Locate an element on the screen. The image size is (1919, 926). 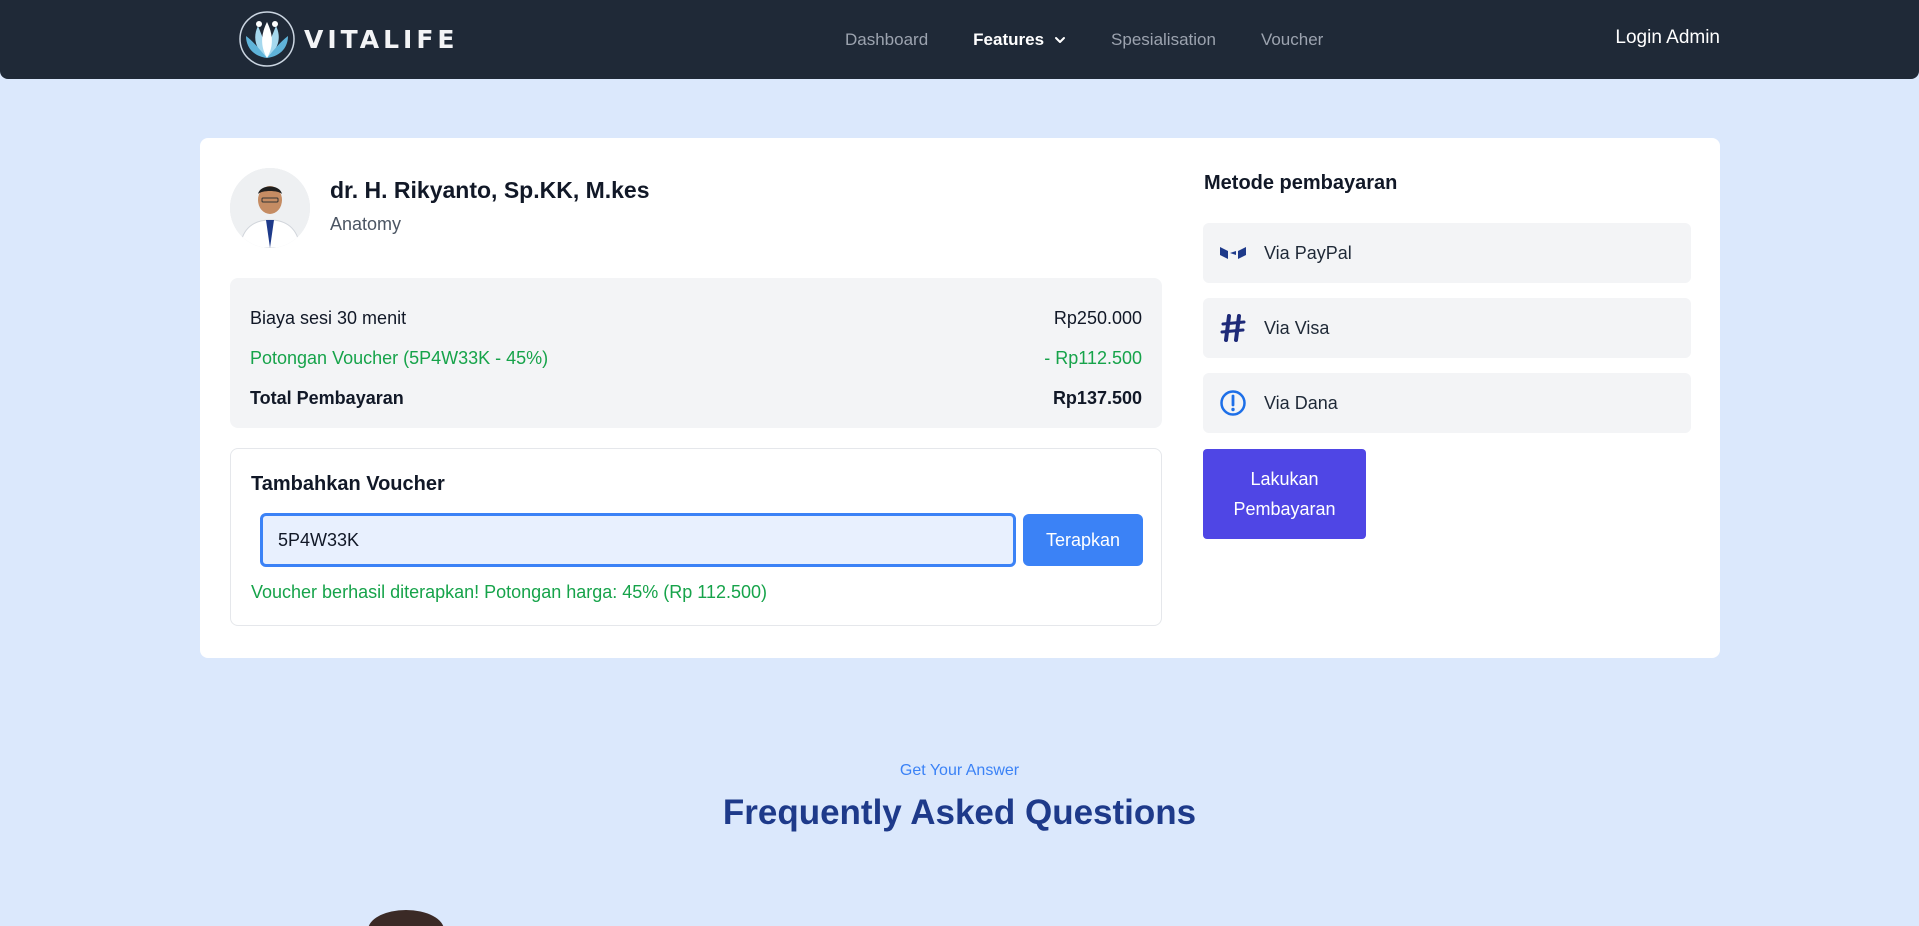
make-payment-label-line2: Pembayaran is located at coordinates (1284, 509).